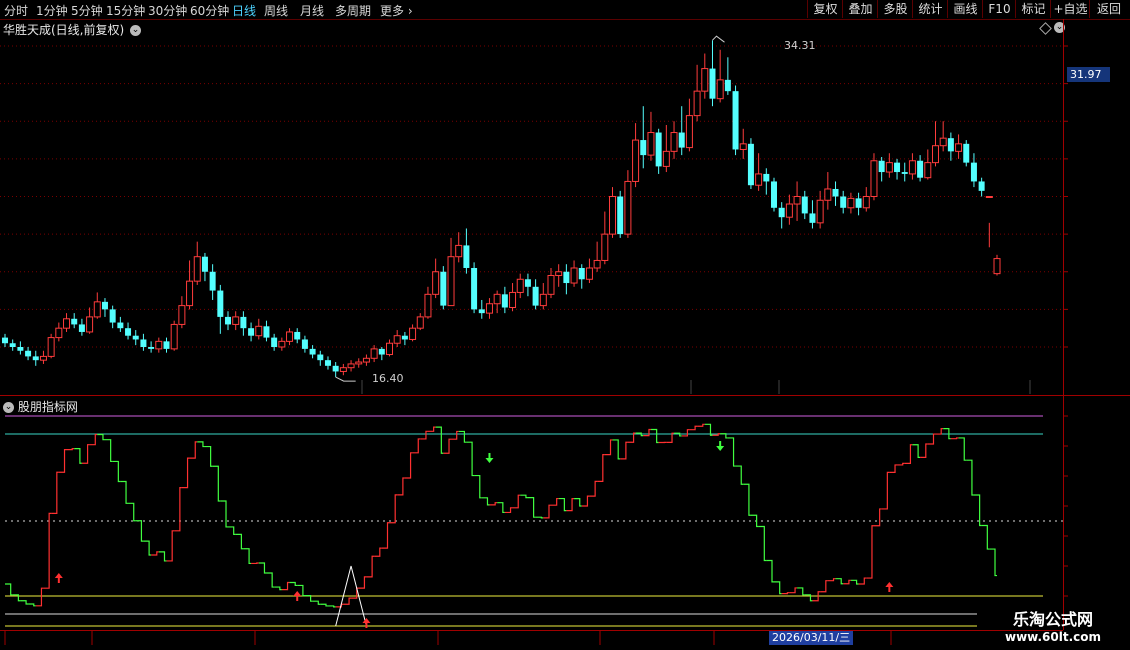 This screenshot has width=1130, height=650. What do you see at coordinates (58, 406) in the screenshot?
I see `indicator-header: ⌄ 股朋指标网` at bounding box center [58, 406].